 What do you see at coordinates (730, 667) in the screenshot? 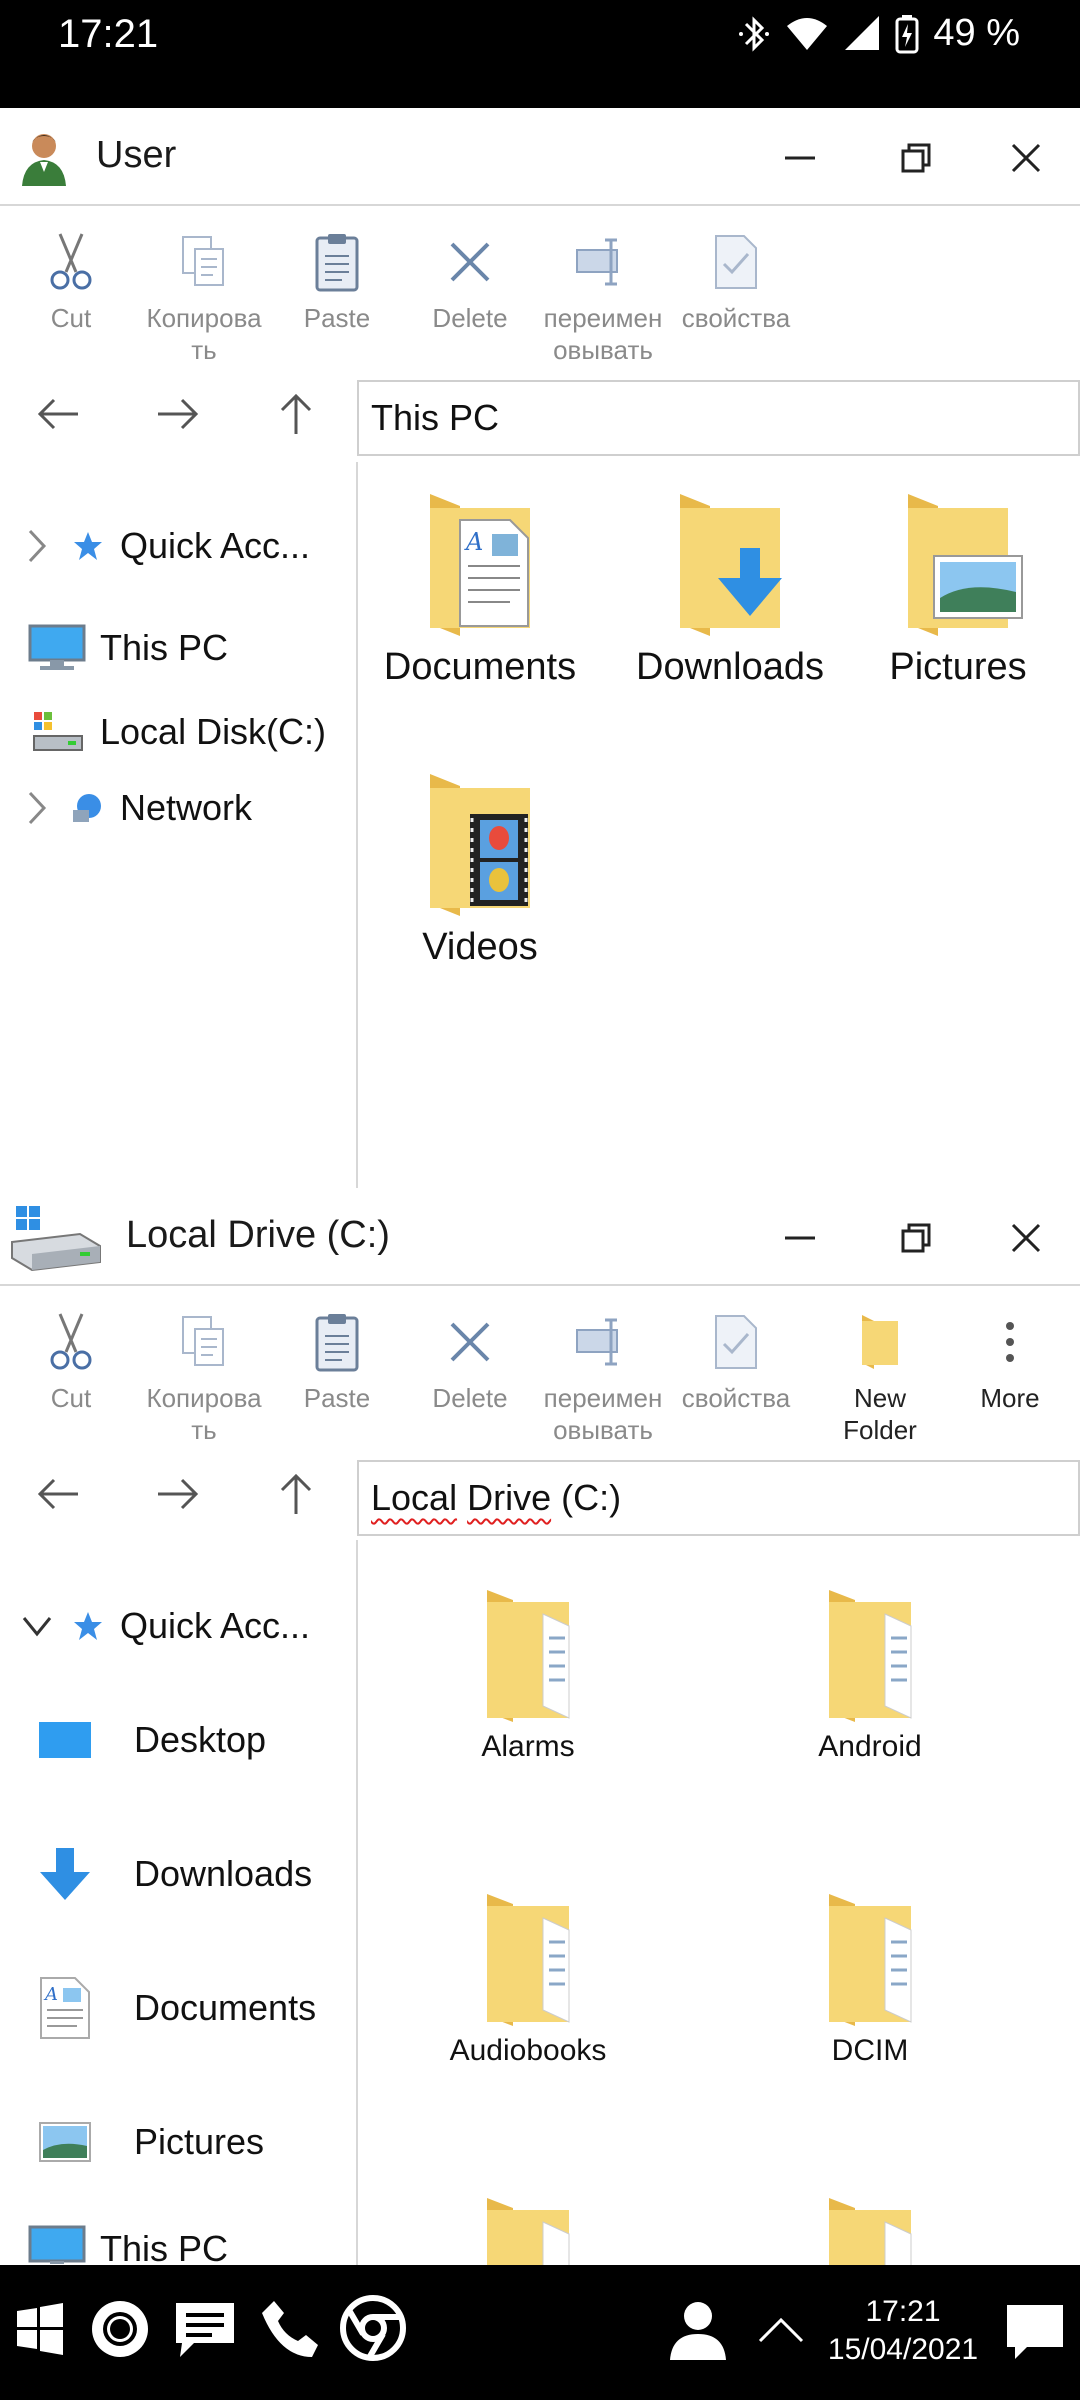
I see `folder-label: Downloads` at bounding box center [730, 667].